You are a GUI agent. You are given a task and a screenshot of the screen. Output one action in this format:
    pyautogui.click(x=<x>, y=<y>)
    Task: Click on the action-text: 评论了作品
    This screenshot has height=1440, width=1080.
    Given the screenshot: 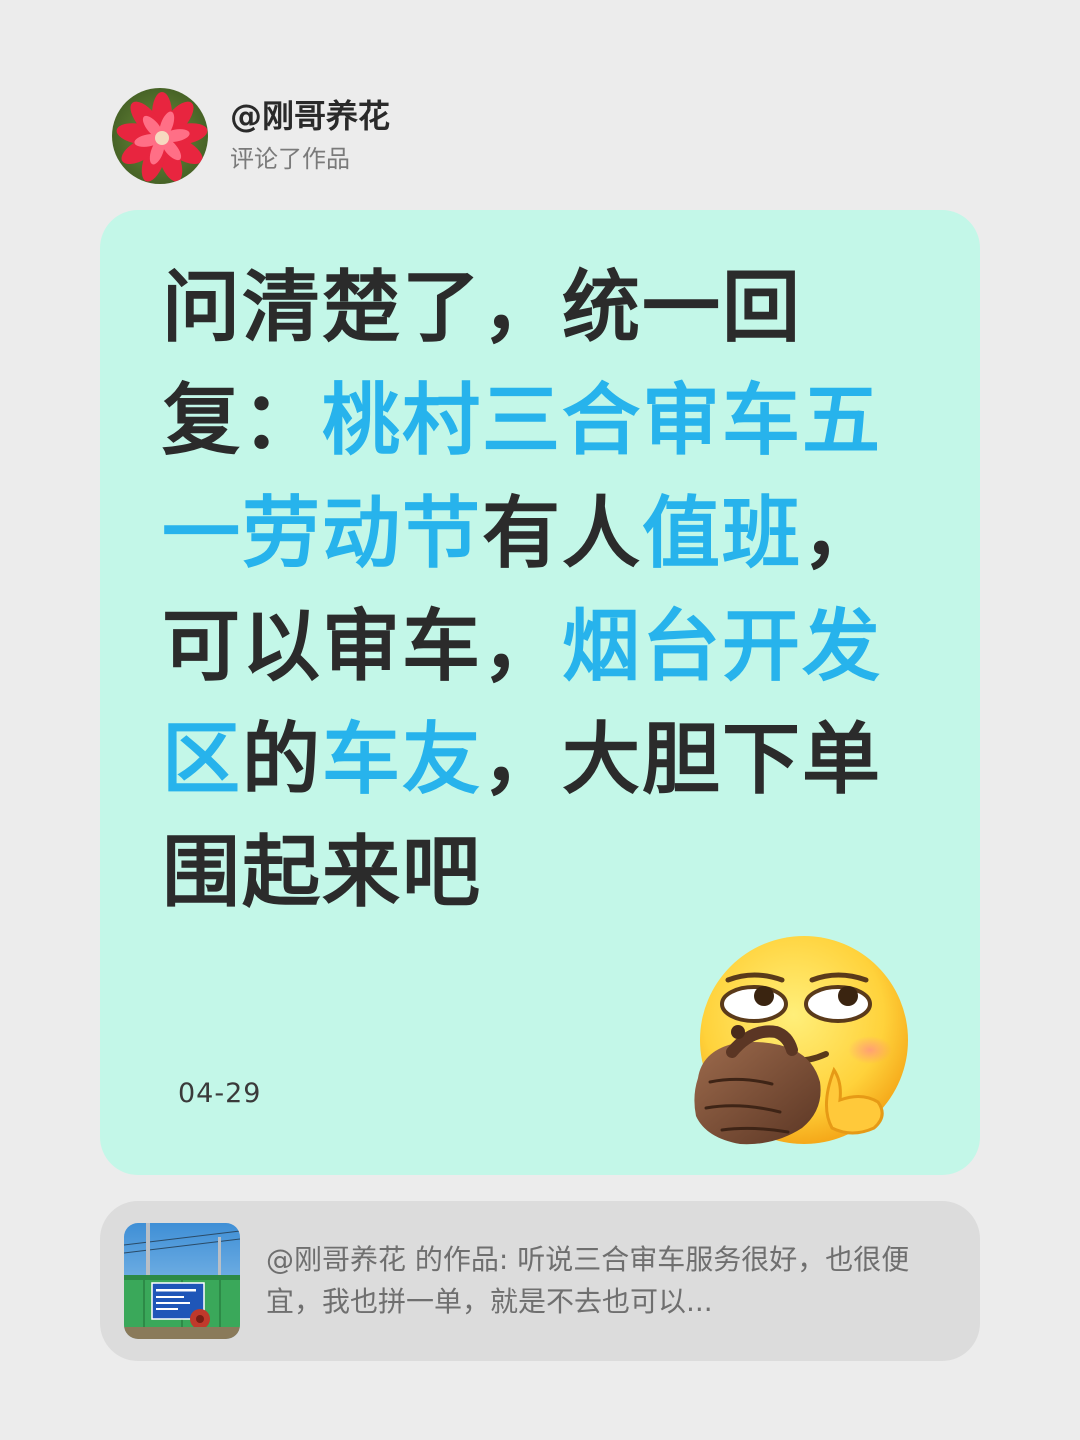 What is the action you would take?
    pyautogui.click(x=290, y=159)
    